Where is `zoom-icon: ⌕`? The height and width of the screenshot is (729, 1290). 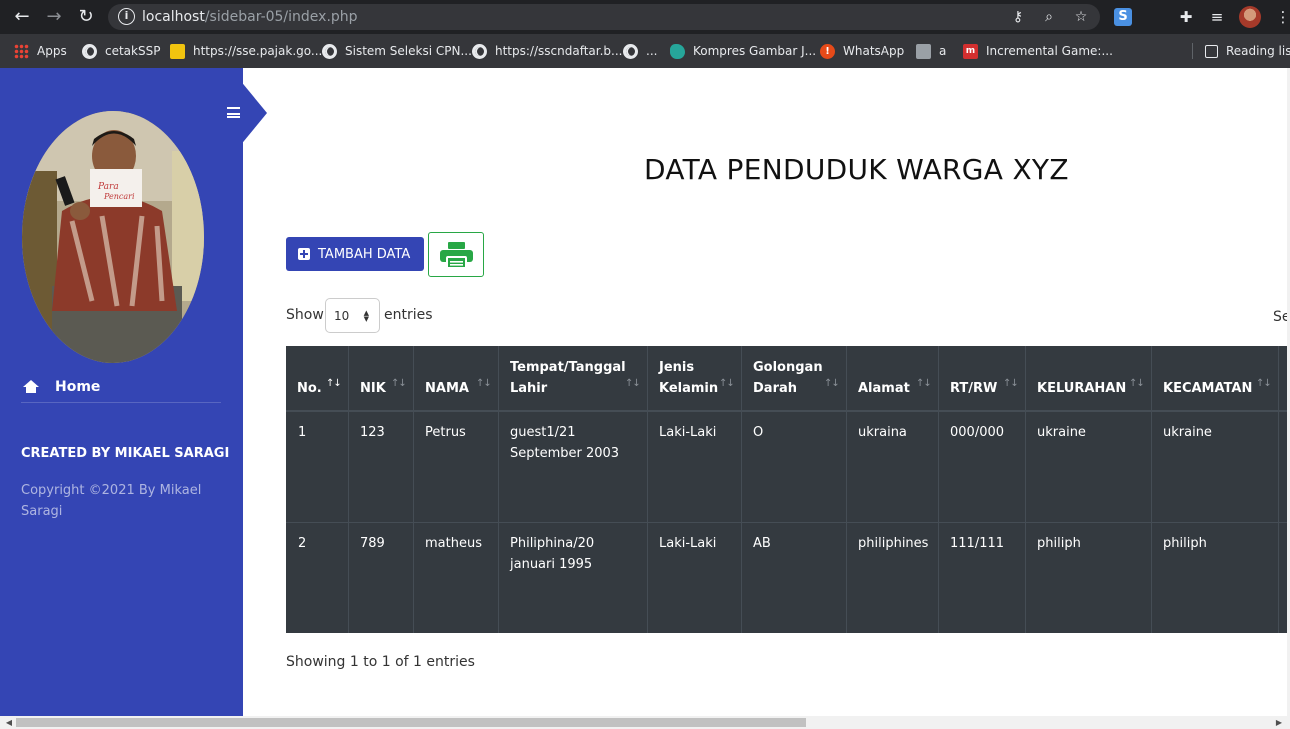
zoom-icon: ⌕ is located at coordinates (1049, 17).